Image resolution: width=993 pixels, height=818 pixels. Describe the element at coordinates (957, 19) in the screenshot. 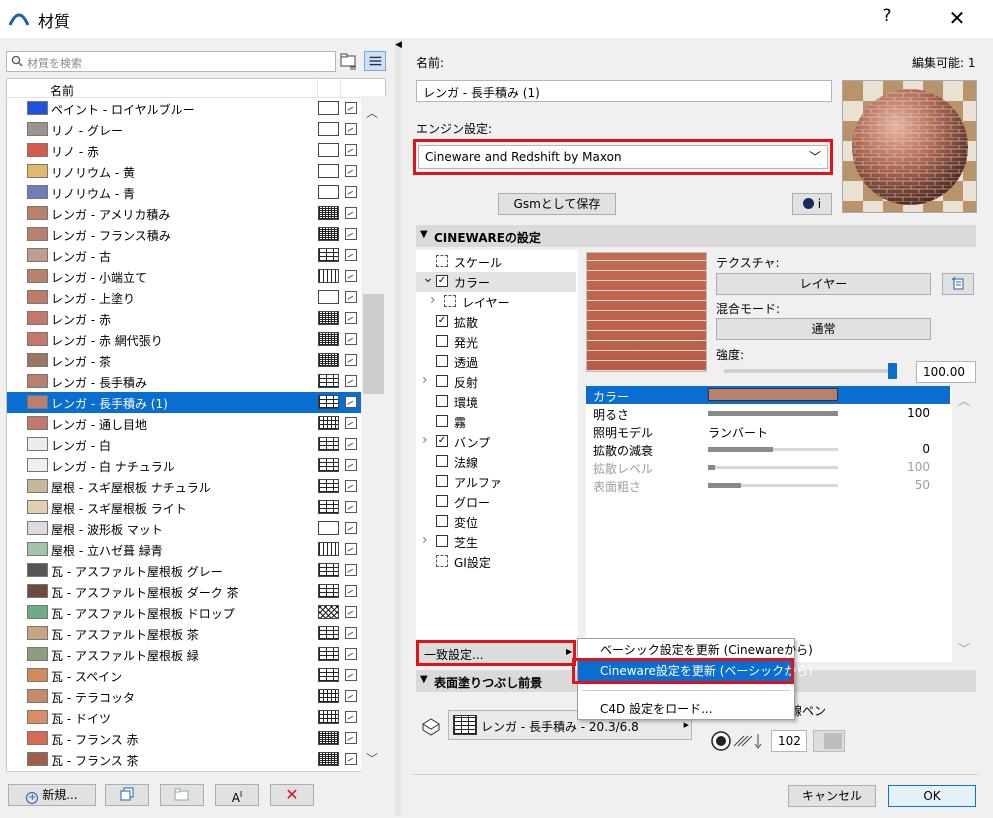

I see `close-button: ✕` at that location.